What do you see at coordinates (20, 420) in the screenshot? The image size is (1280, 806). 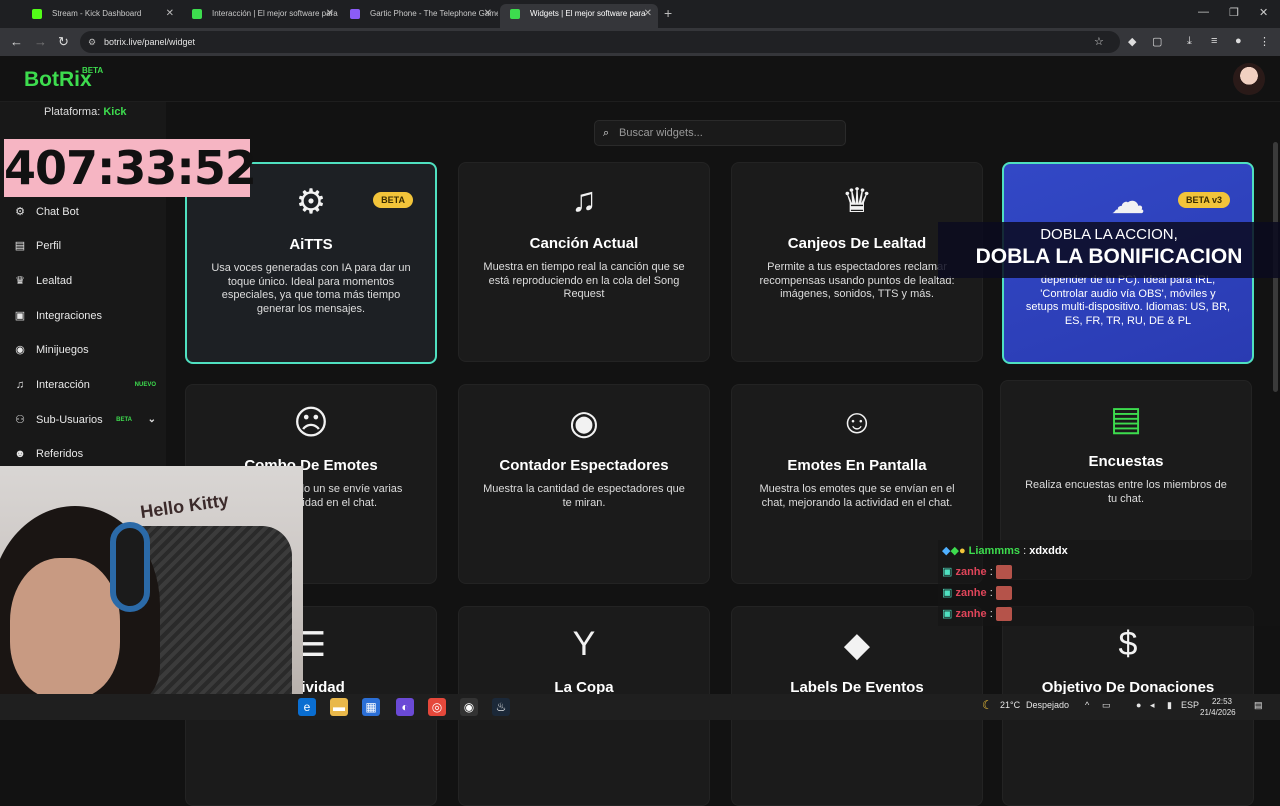 I see `users-icon: ⚇` at bounding box center [20, 420].